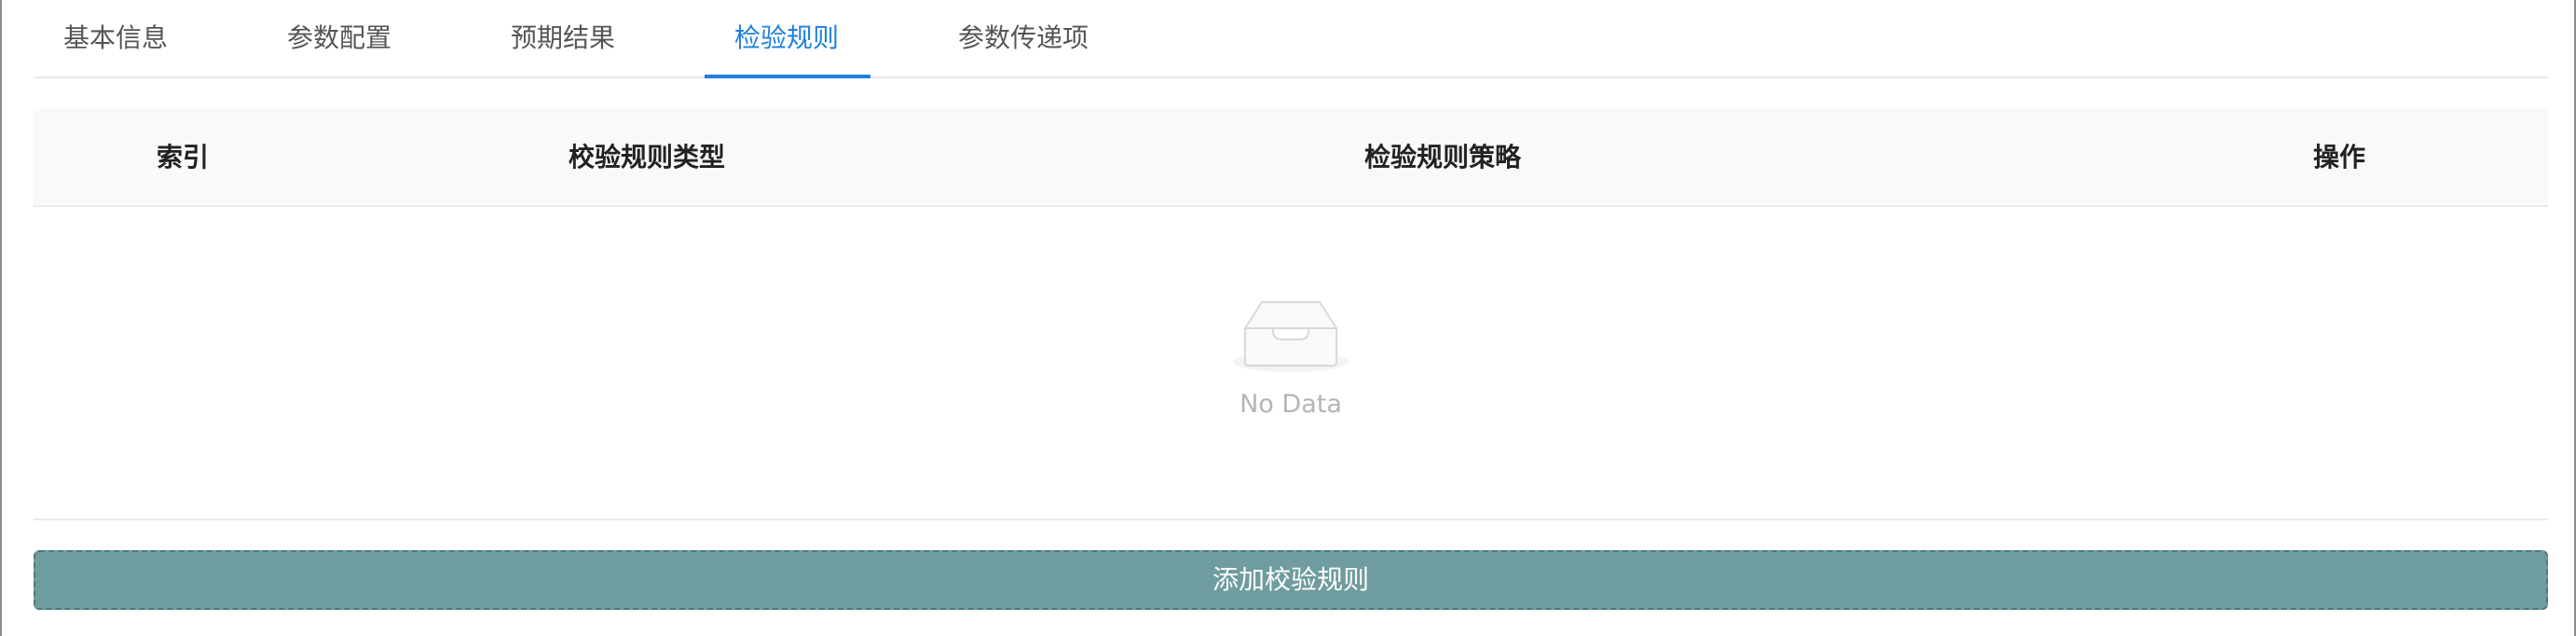 The width and height of the screenshot is (2576, 636). What do you see at coordinates (787, 76) in the screenshot?
I see `active-tab-indicator` at bounding box center [787, 76].